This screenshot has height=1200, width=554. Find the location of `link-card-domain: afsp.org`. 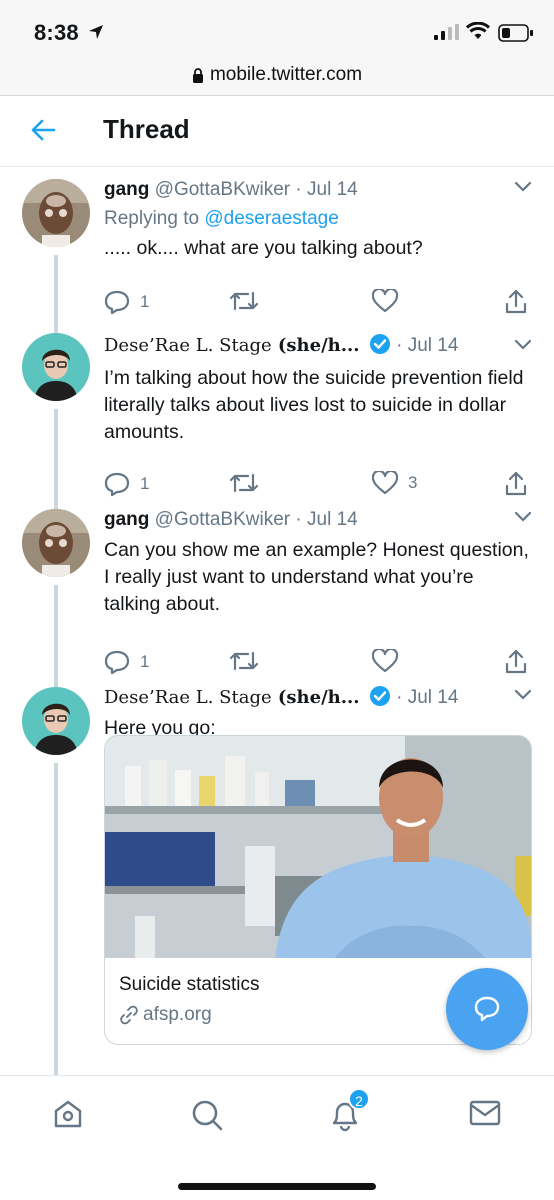

link-card-domain: afsp.org is located at coordinates (165, 1015).